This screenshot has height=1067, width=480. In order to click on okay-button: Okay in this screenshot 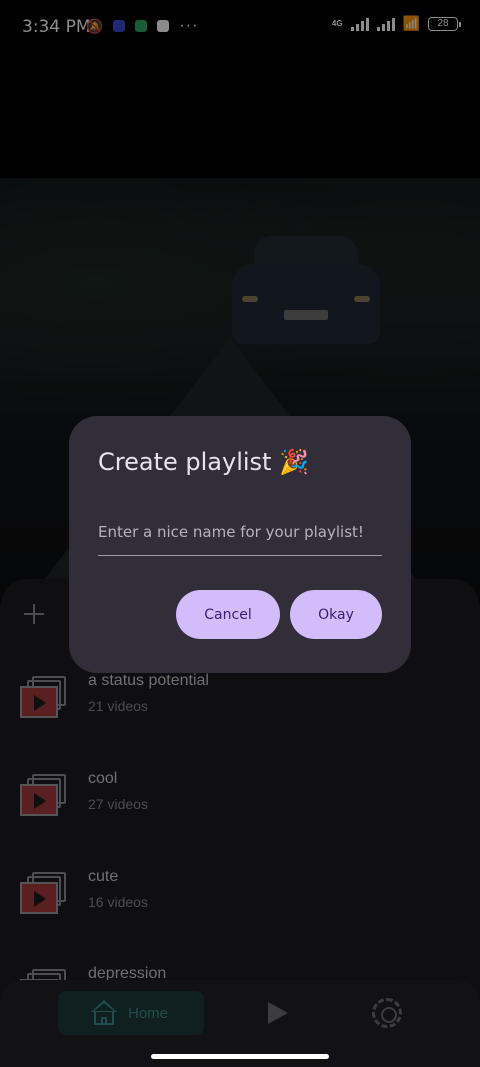, I will do `click(336, 614)`.